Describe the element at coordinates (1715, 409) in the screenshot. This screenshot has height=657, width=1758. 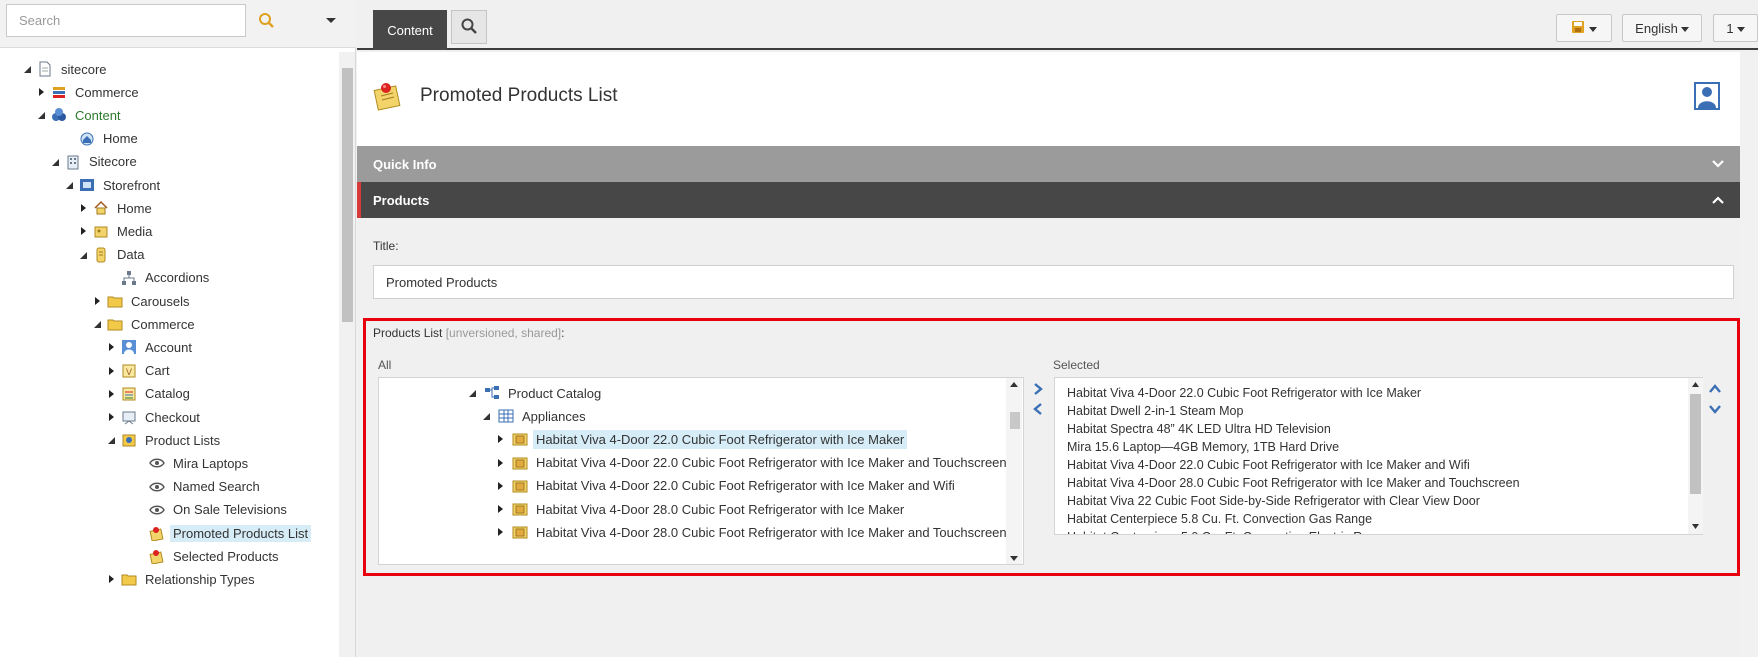
I see `move-down-arrow-icon` at that location.